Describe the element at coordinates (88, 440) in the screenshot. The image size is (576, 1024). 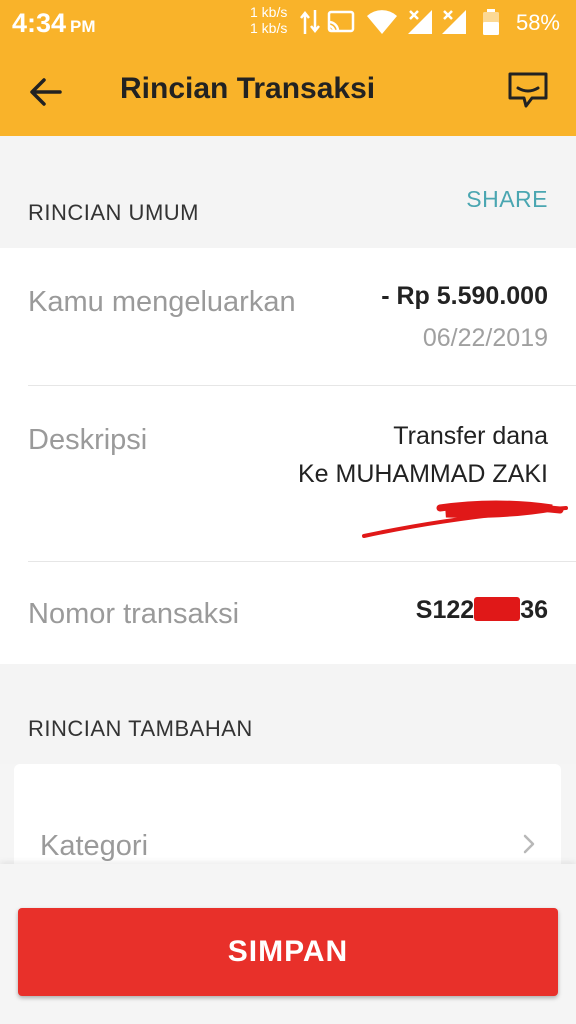
I see `description-label: Deskripsi` at that location.